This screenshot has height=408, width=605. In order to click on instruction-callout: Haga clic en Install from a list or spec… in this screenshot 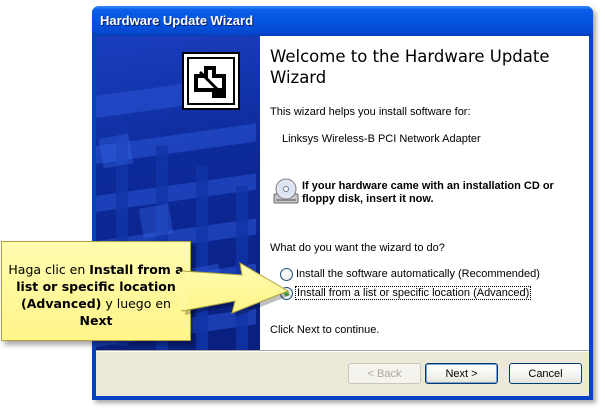, I will do `click(96, 291)`.